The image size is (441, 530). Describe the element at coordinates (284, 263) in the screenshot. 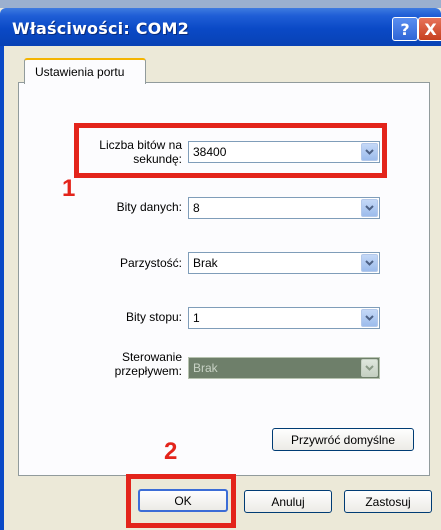

I see `parity-combo: Brak` at that location.